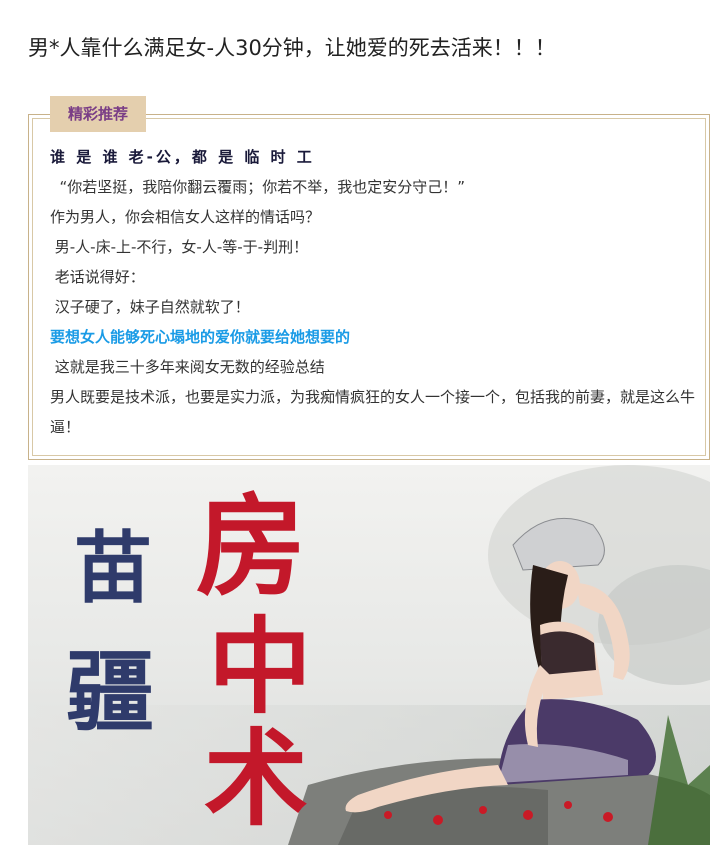  What do you see at coordinates (113, 568) in the screenshot?
I see `hero-text-miao: 苗` at bounding box center [113, 568].